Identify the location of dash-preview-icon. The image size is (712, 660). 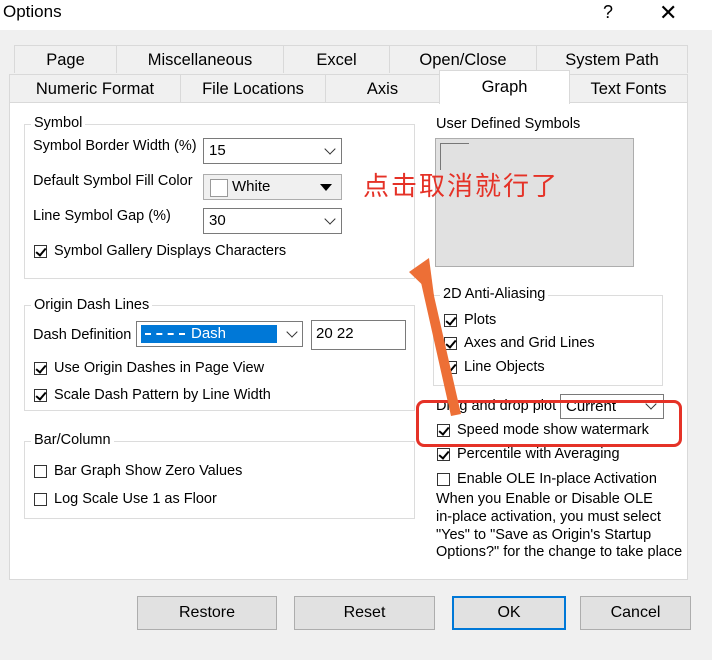
(165, 334).